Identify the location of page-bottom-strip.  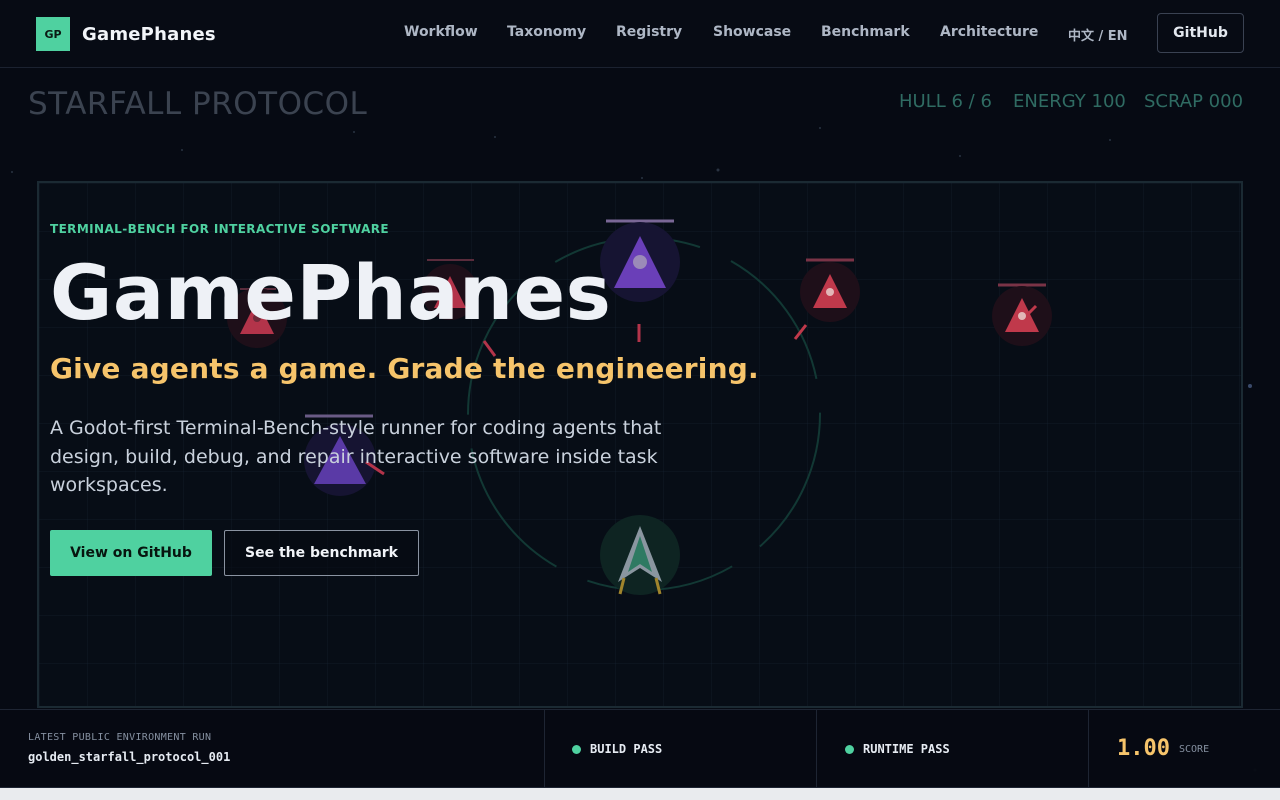
(640, 794).